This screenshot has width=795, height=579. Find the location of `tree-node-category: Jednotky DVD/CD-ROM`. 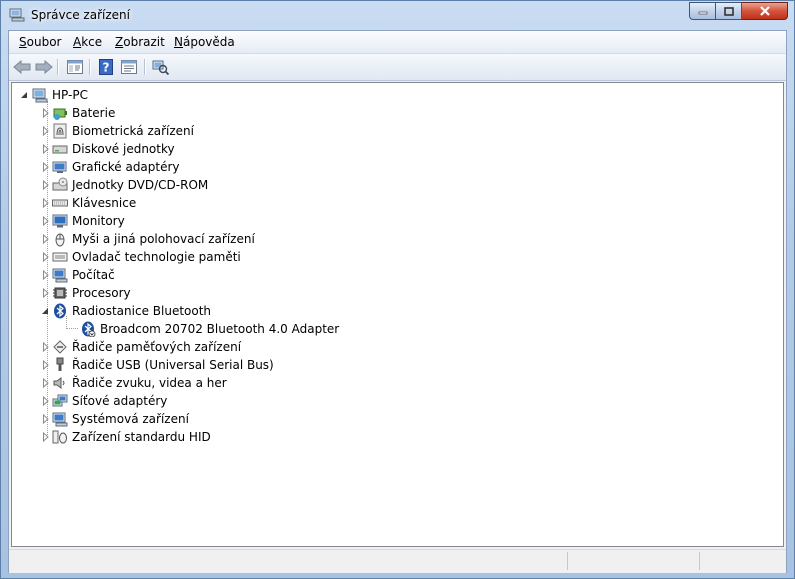

tree-node-category: Jednotky DVD/CD-ROM is located at coordinates (125, 185).